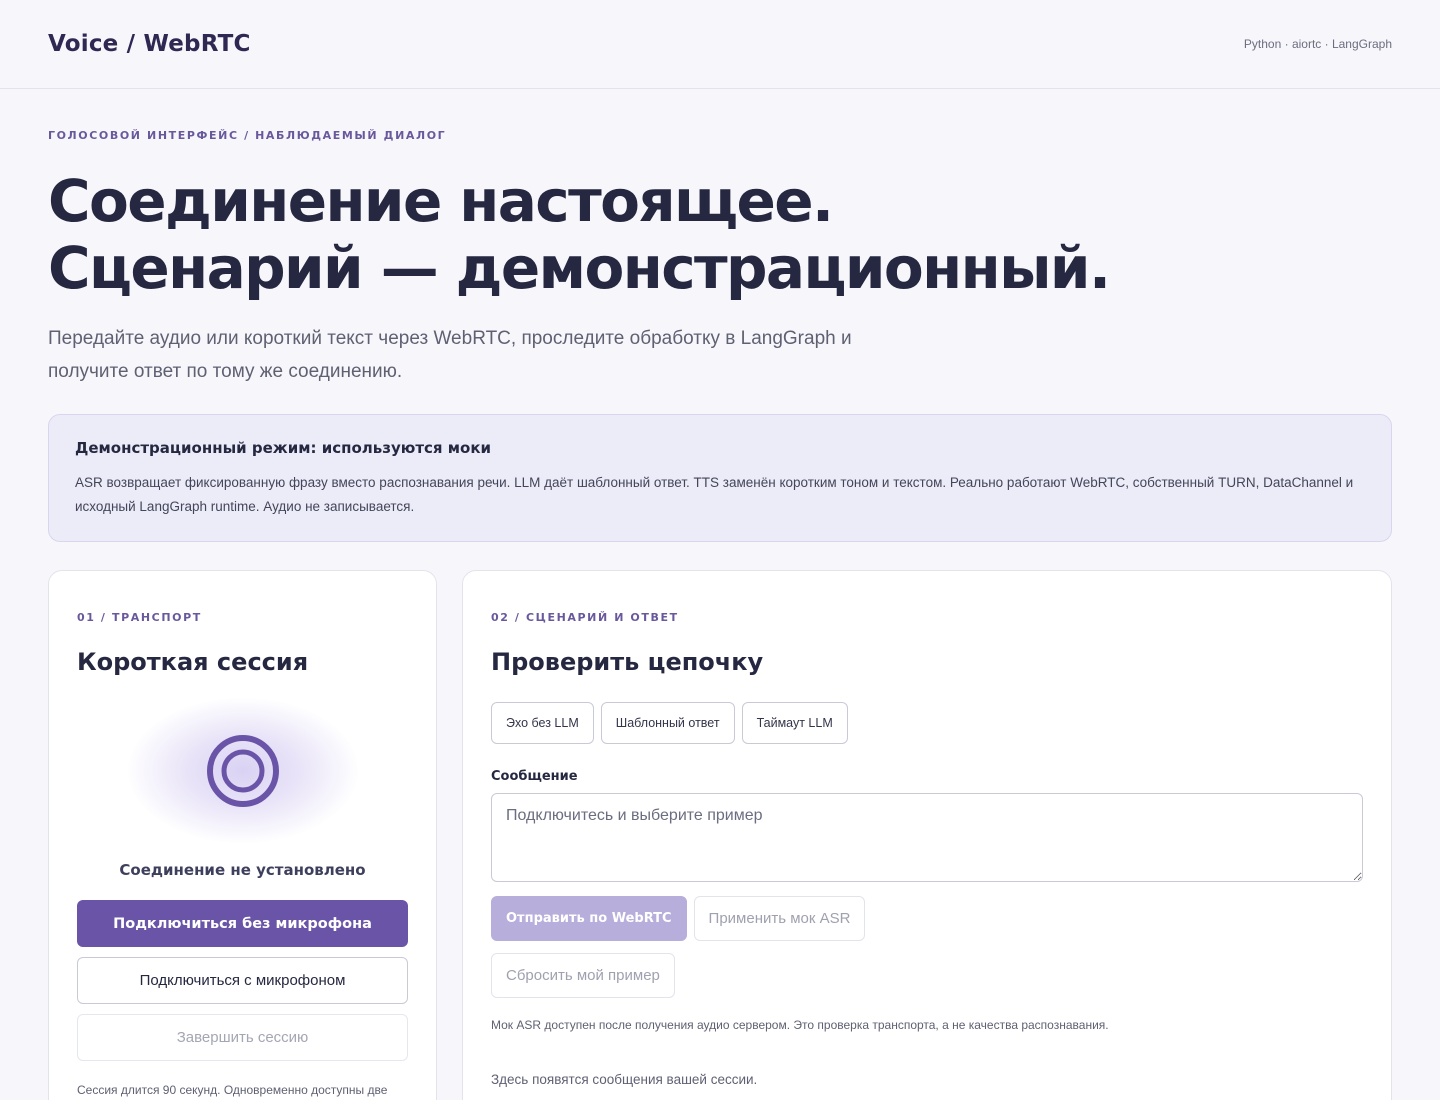 This screenshot has width=1440, height=1100. What do you see at coordinates (667, 723) in the screenshot?
I see `chip-template-reply: Шаблонный ответ` at bounding box center [667, 723].